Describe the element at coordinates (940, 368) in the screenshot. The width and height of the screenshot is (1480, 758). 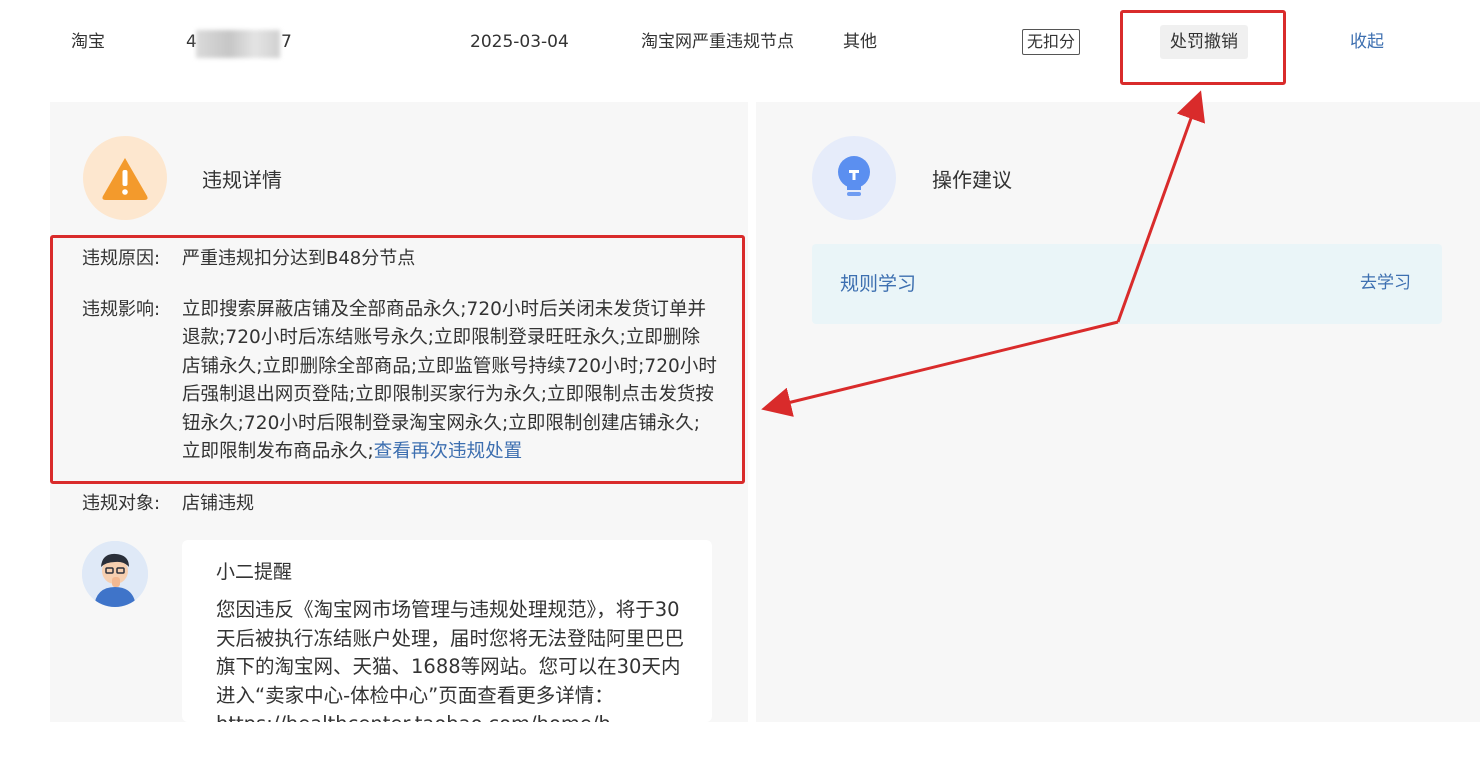
I see `arrow-to-impact` at that location.